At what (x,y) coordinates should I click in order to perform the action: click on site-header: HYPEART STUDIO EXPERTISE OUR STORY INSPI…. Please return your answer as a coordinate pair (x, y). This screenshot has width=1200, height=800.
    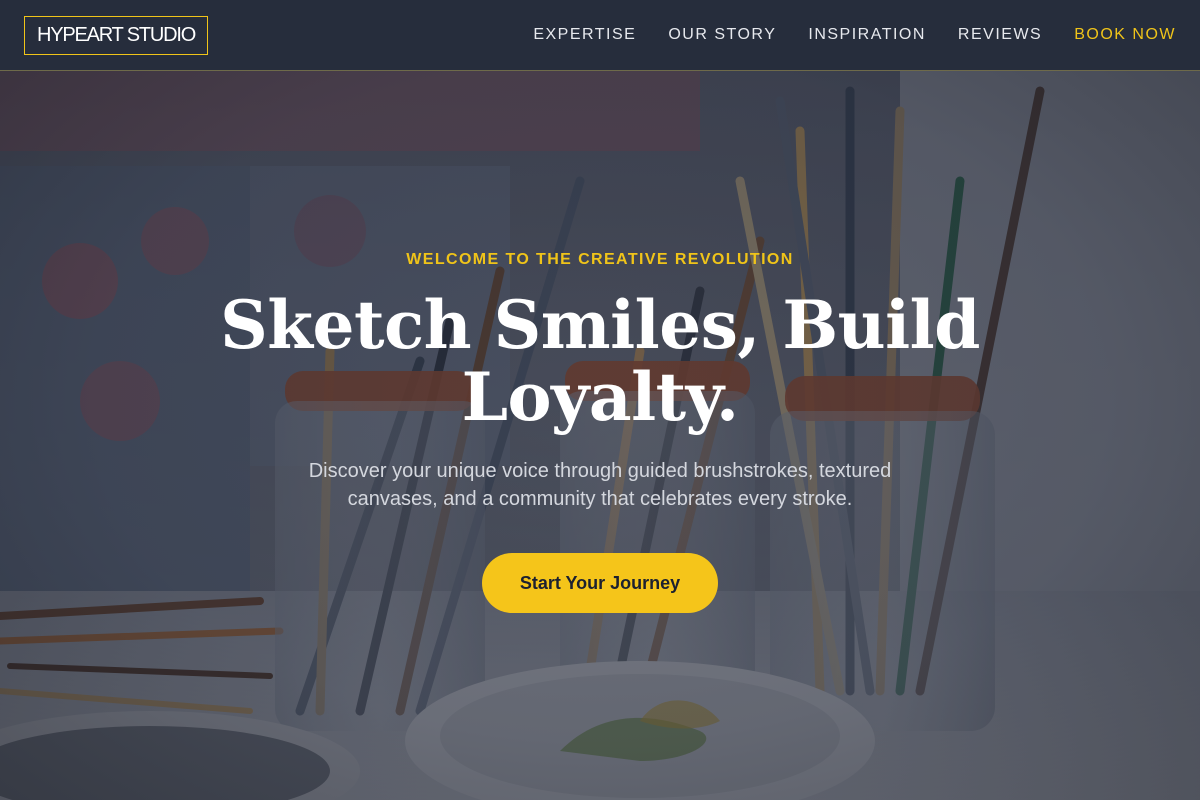
    Looking at the image, I should click on (600, 35).